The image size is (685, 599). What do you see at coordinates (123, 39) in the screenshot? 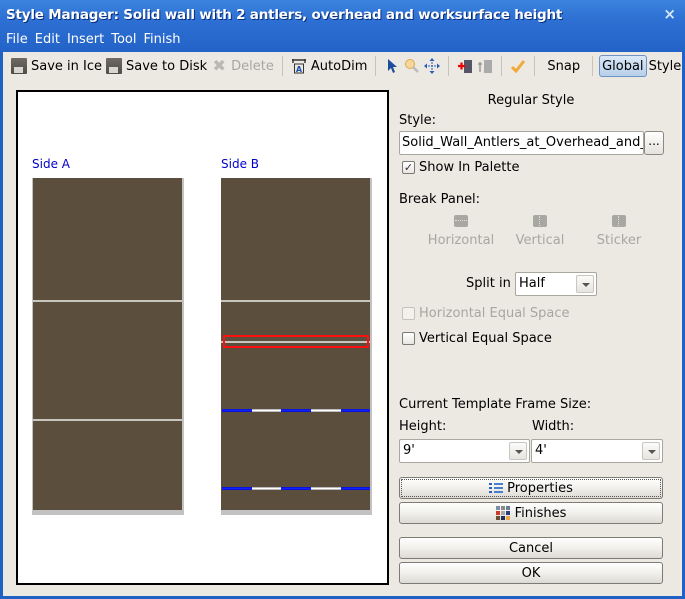
I see `menu-tool: Tool` at bounding box center [123, 39].